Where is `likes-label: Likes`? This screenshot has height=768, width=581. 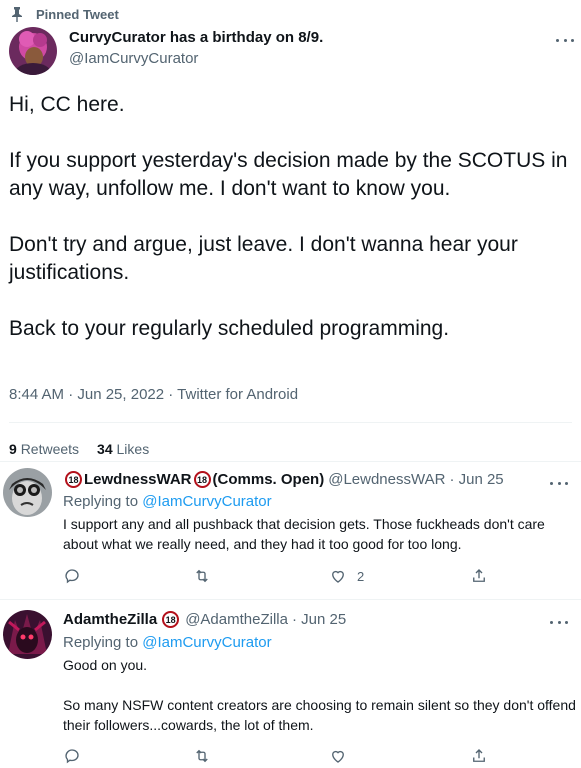 likes-label: Likes is located at coordinates (133, 449).